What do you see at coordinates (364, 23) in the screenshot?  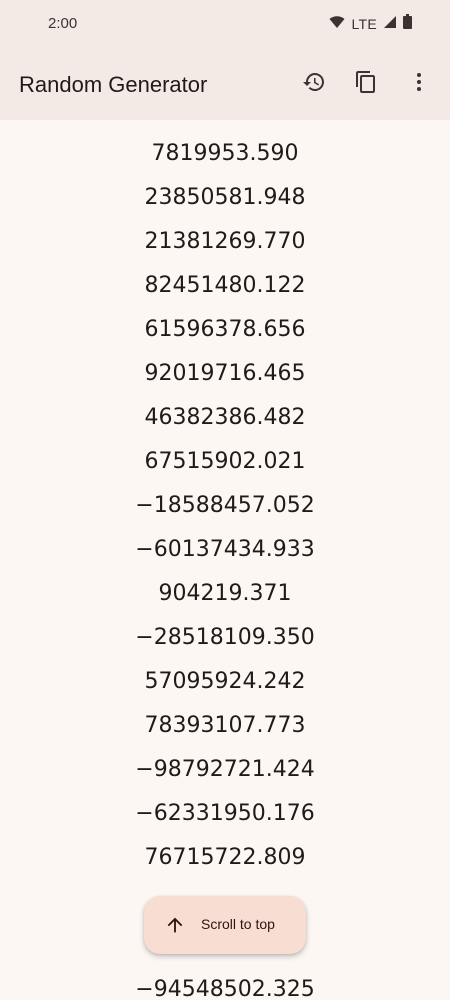 I see `network-type-label: LTE` at bounding box center [364, 23].